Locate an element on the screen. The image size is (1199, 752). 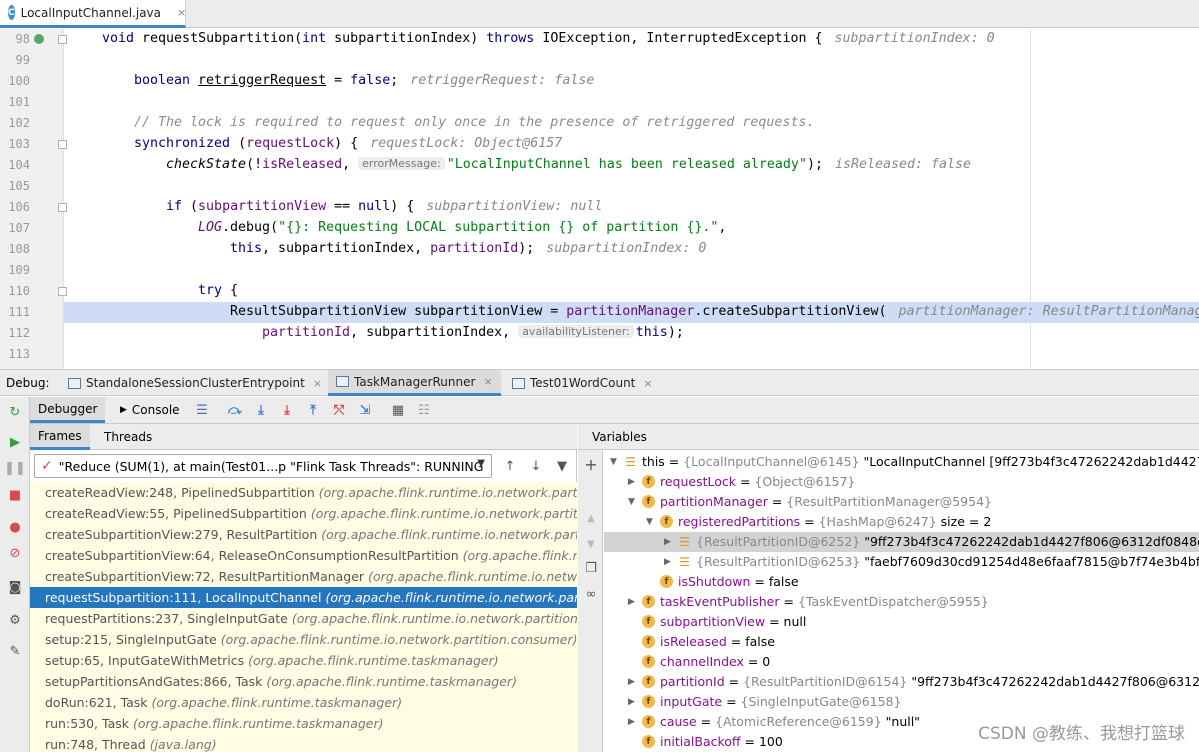
arrow-down-icon: ↓ is located at coordinates (536, 466).